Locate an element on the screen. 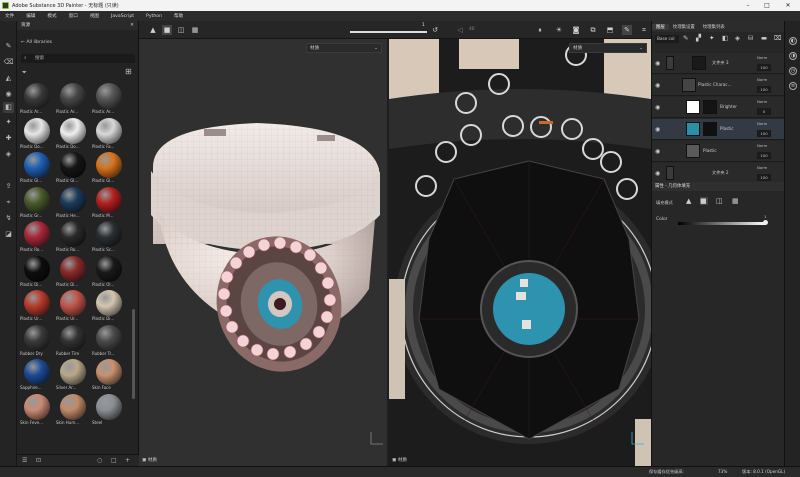 This screenshot has width=800, height=477. asset-search-input: ⌕ 搜索 is located at coordinates (78, 58).